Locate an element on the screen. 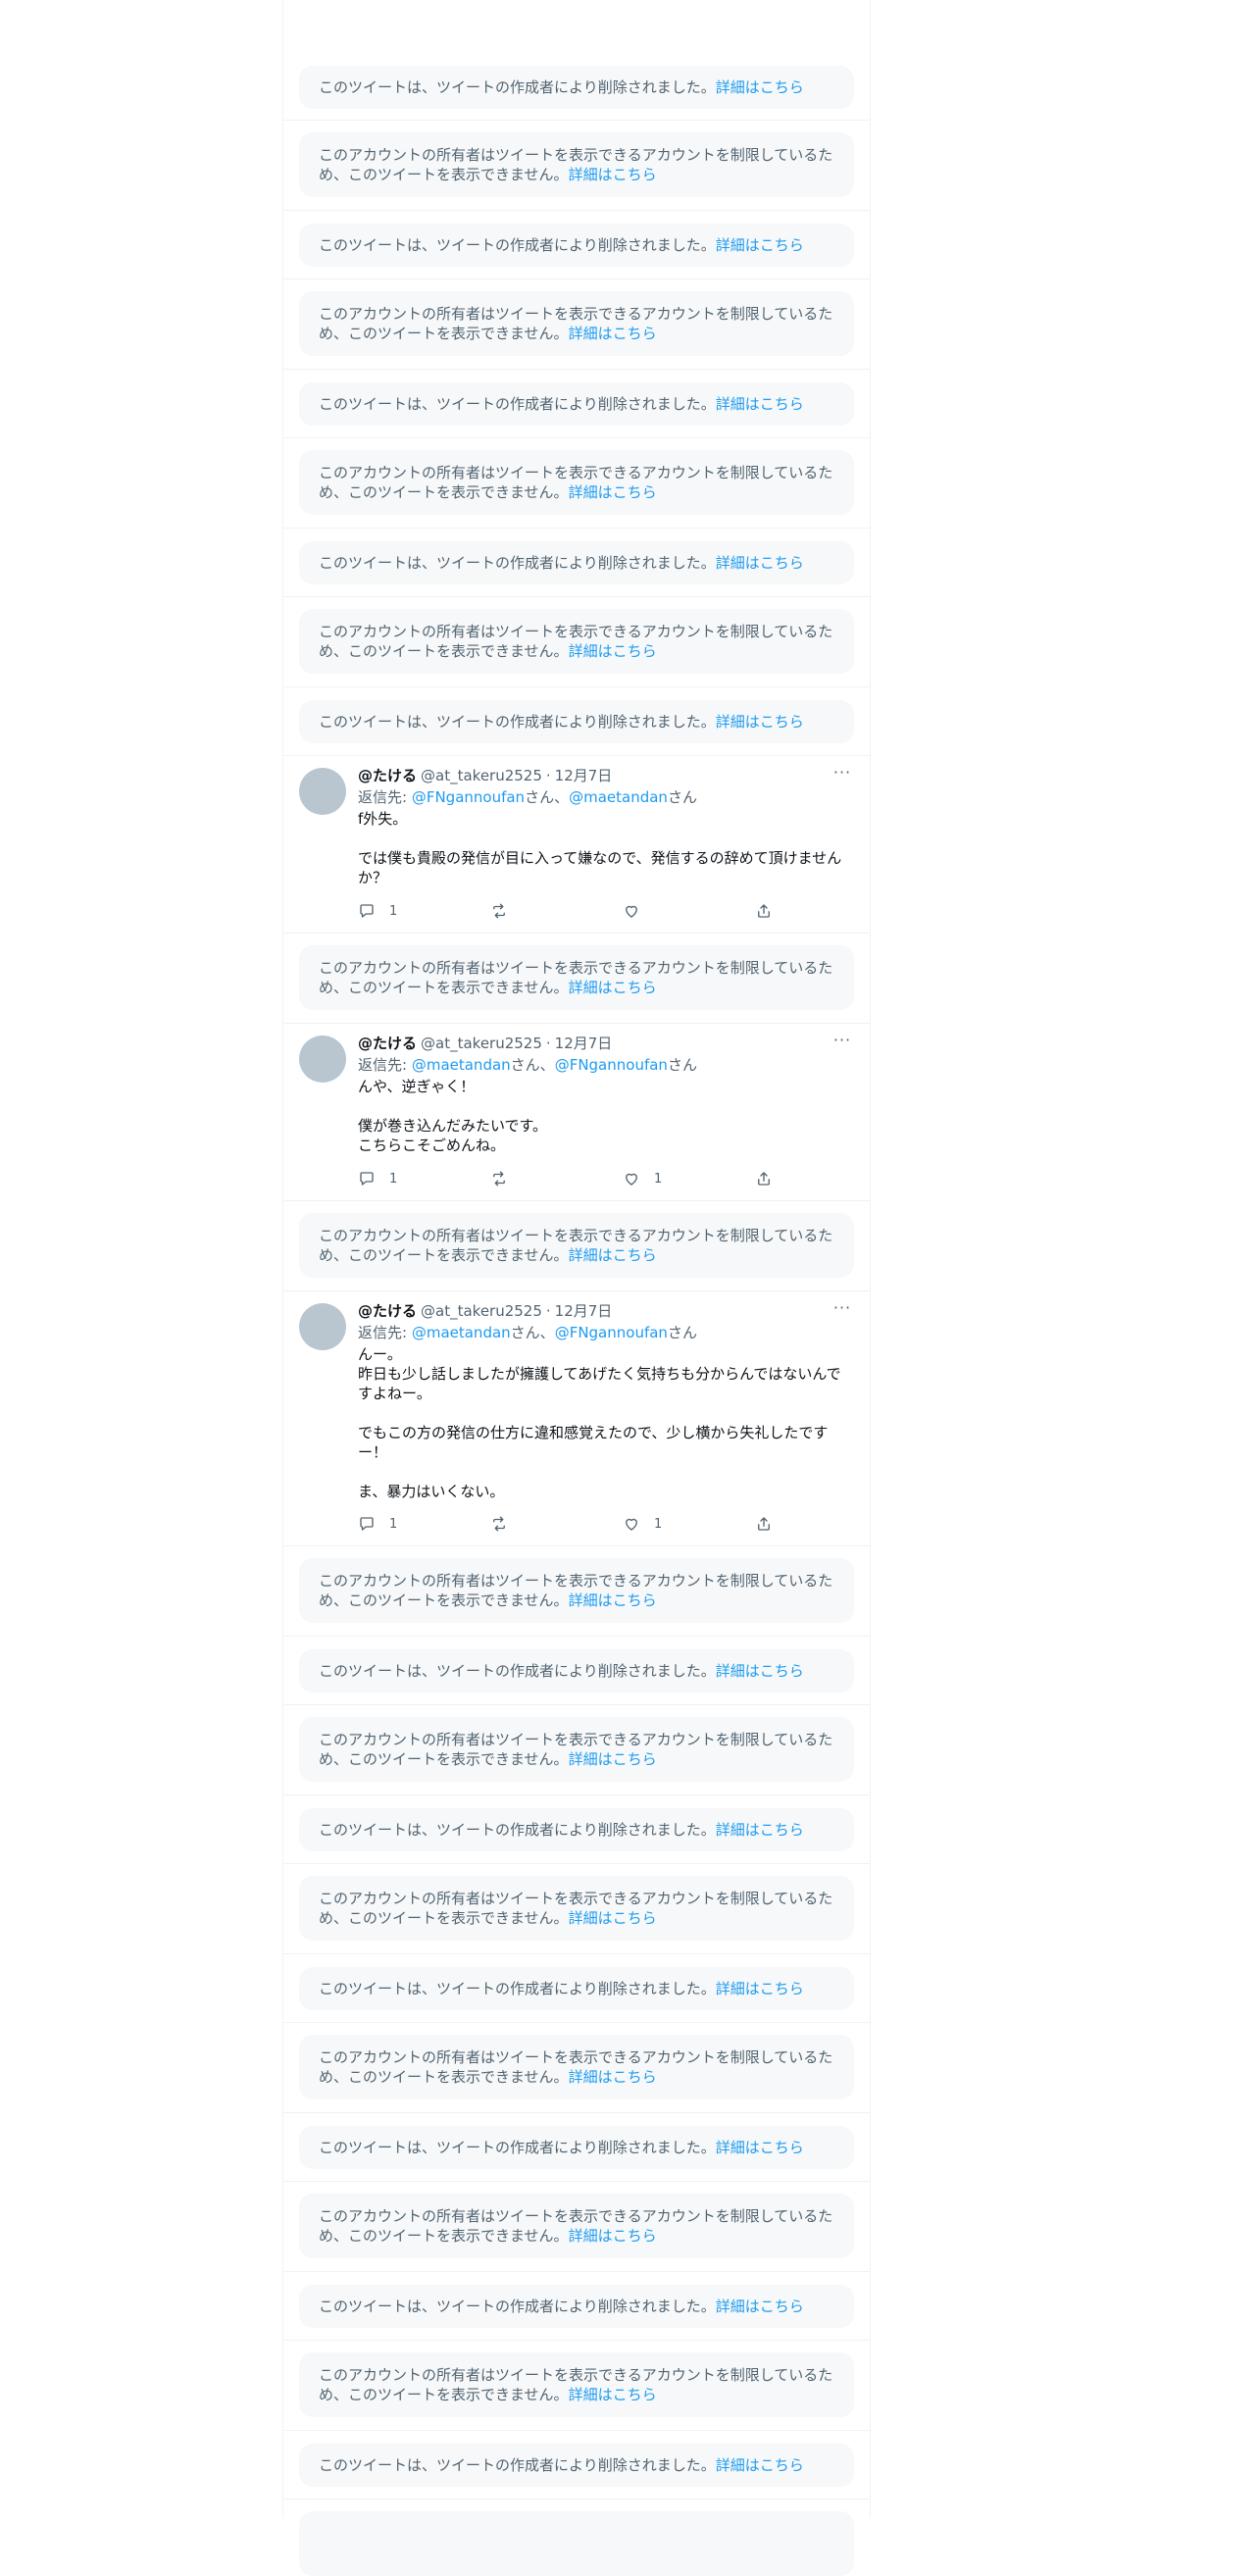  tweet-actions: 1 1 is located at coordinates (566, 1524).